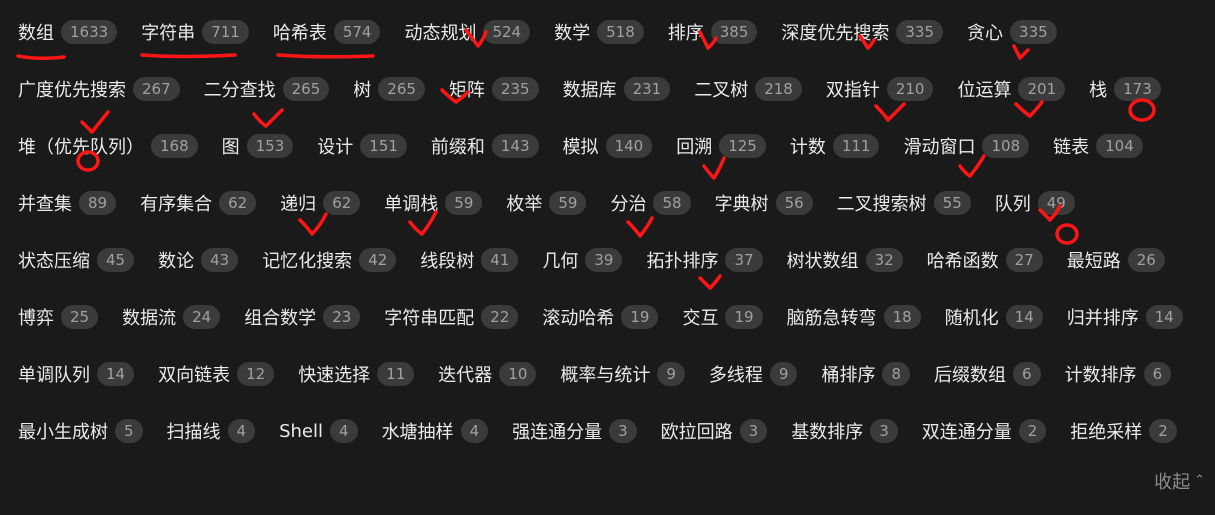 This screenshot has width=1215, height=515. What do you see at coordinates (1035, 203) in the screenshot?
I see `tag-item: 队列 49` at bounding box center [1035, 203].